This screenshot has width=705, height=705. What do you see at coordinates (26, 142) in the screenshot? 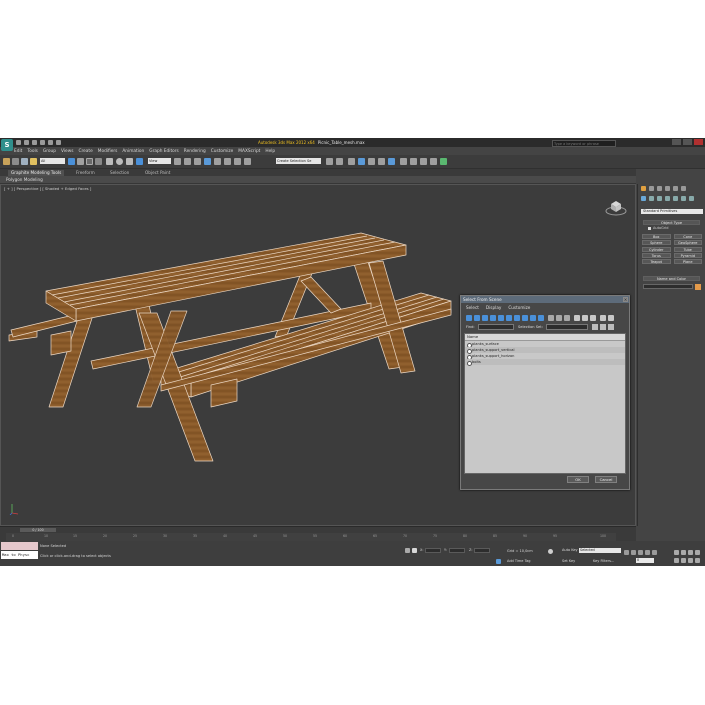
I see `open-file-icon` at bounding box center [26, 142].